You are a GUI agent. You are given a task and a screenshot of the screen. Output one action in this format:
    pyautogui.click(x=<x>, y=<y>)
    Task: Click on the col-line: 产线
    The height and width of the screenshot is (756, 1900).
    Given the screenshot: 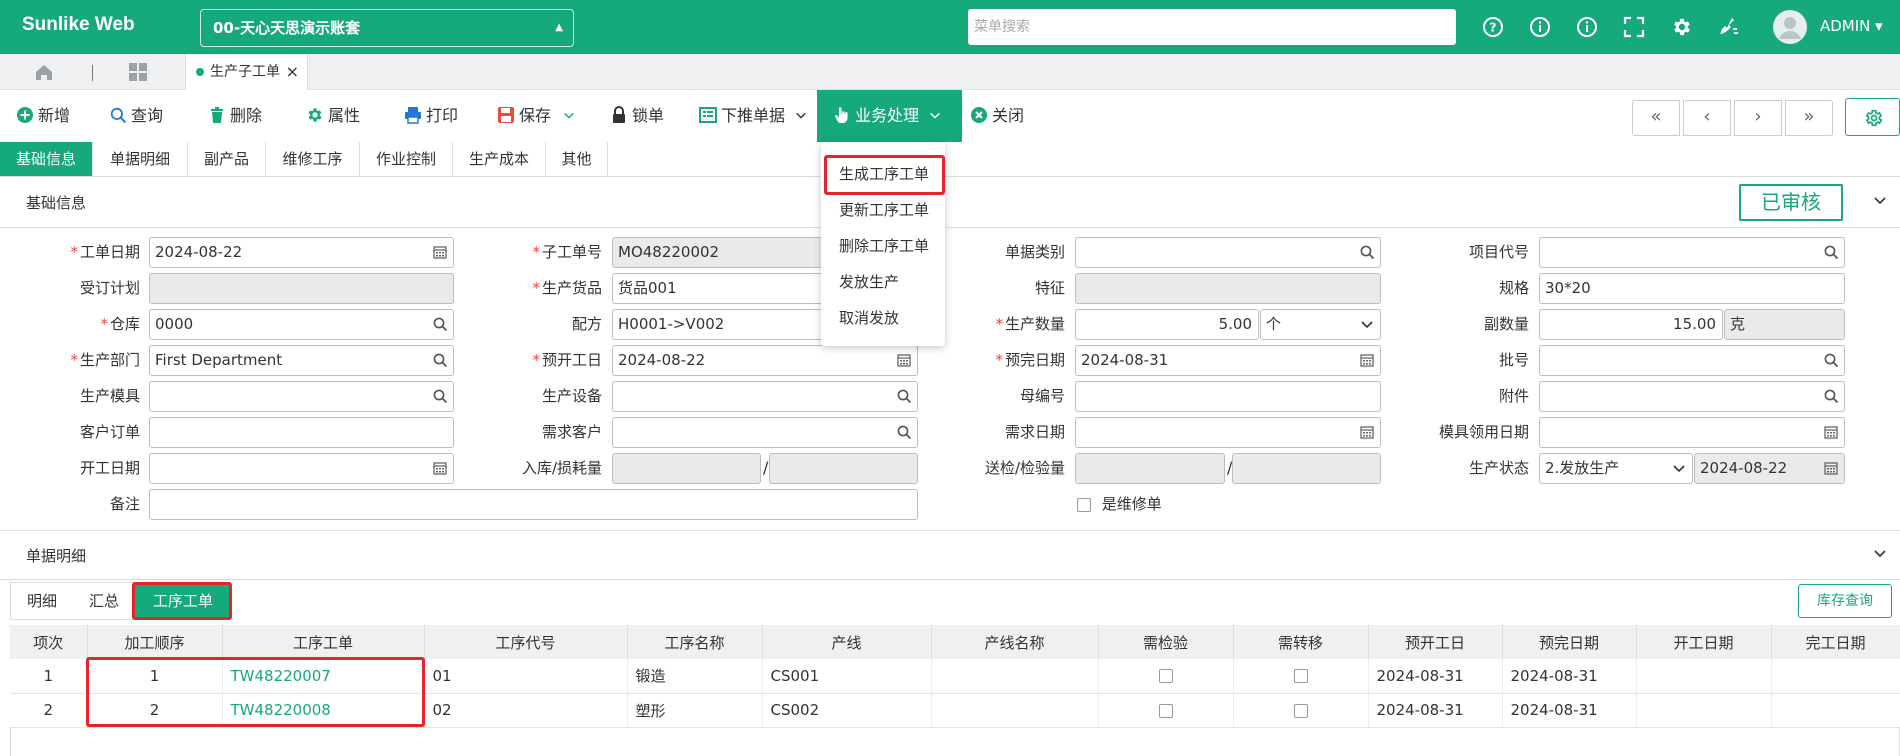 What is the action you would take?
    pyautogui.click(x=847, y=642)
    